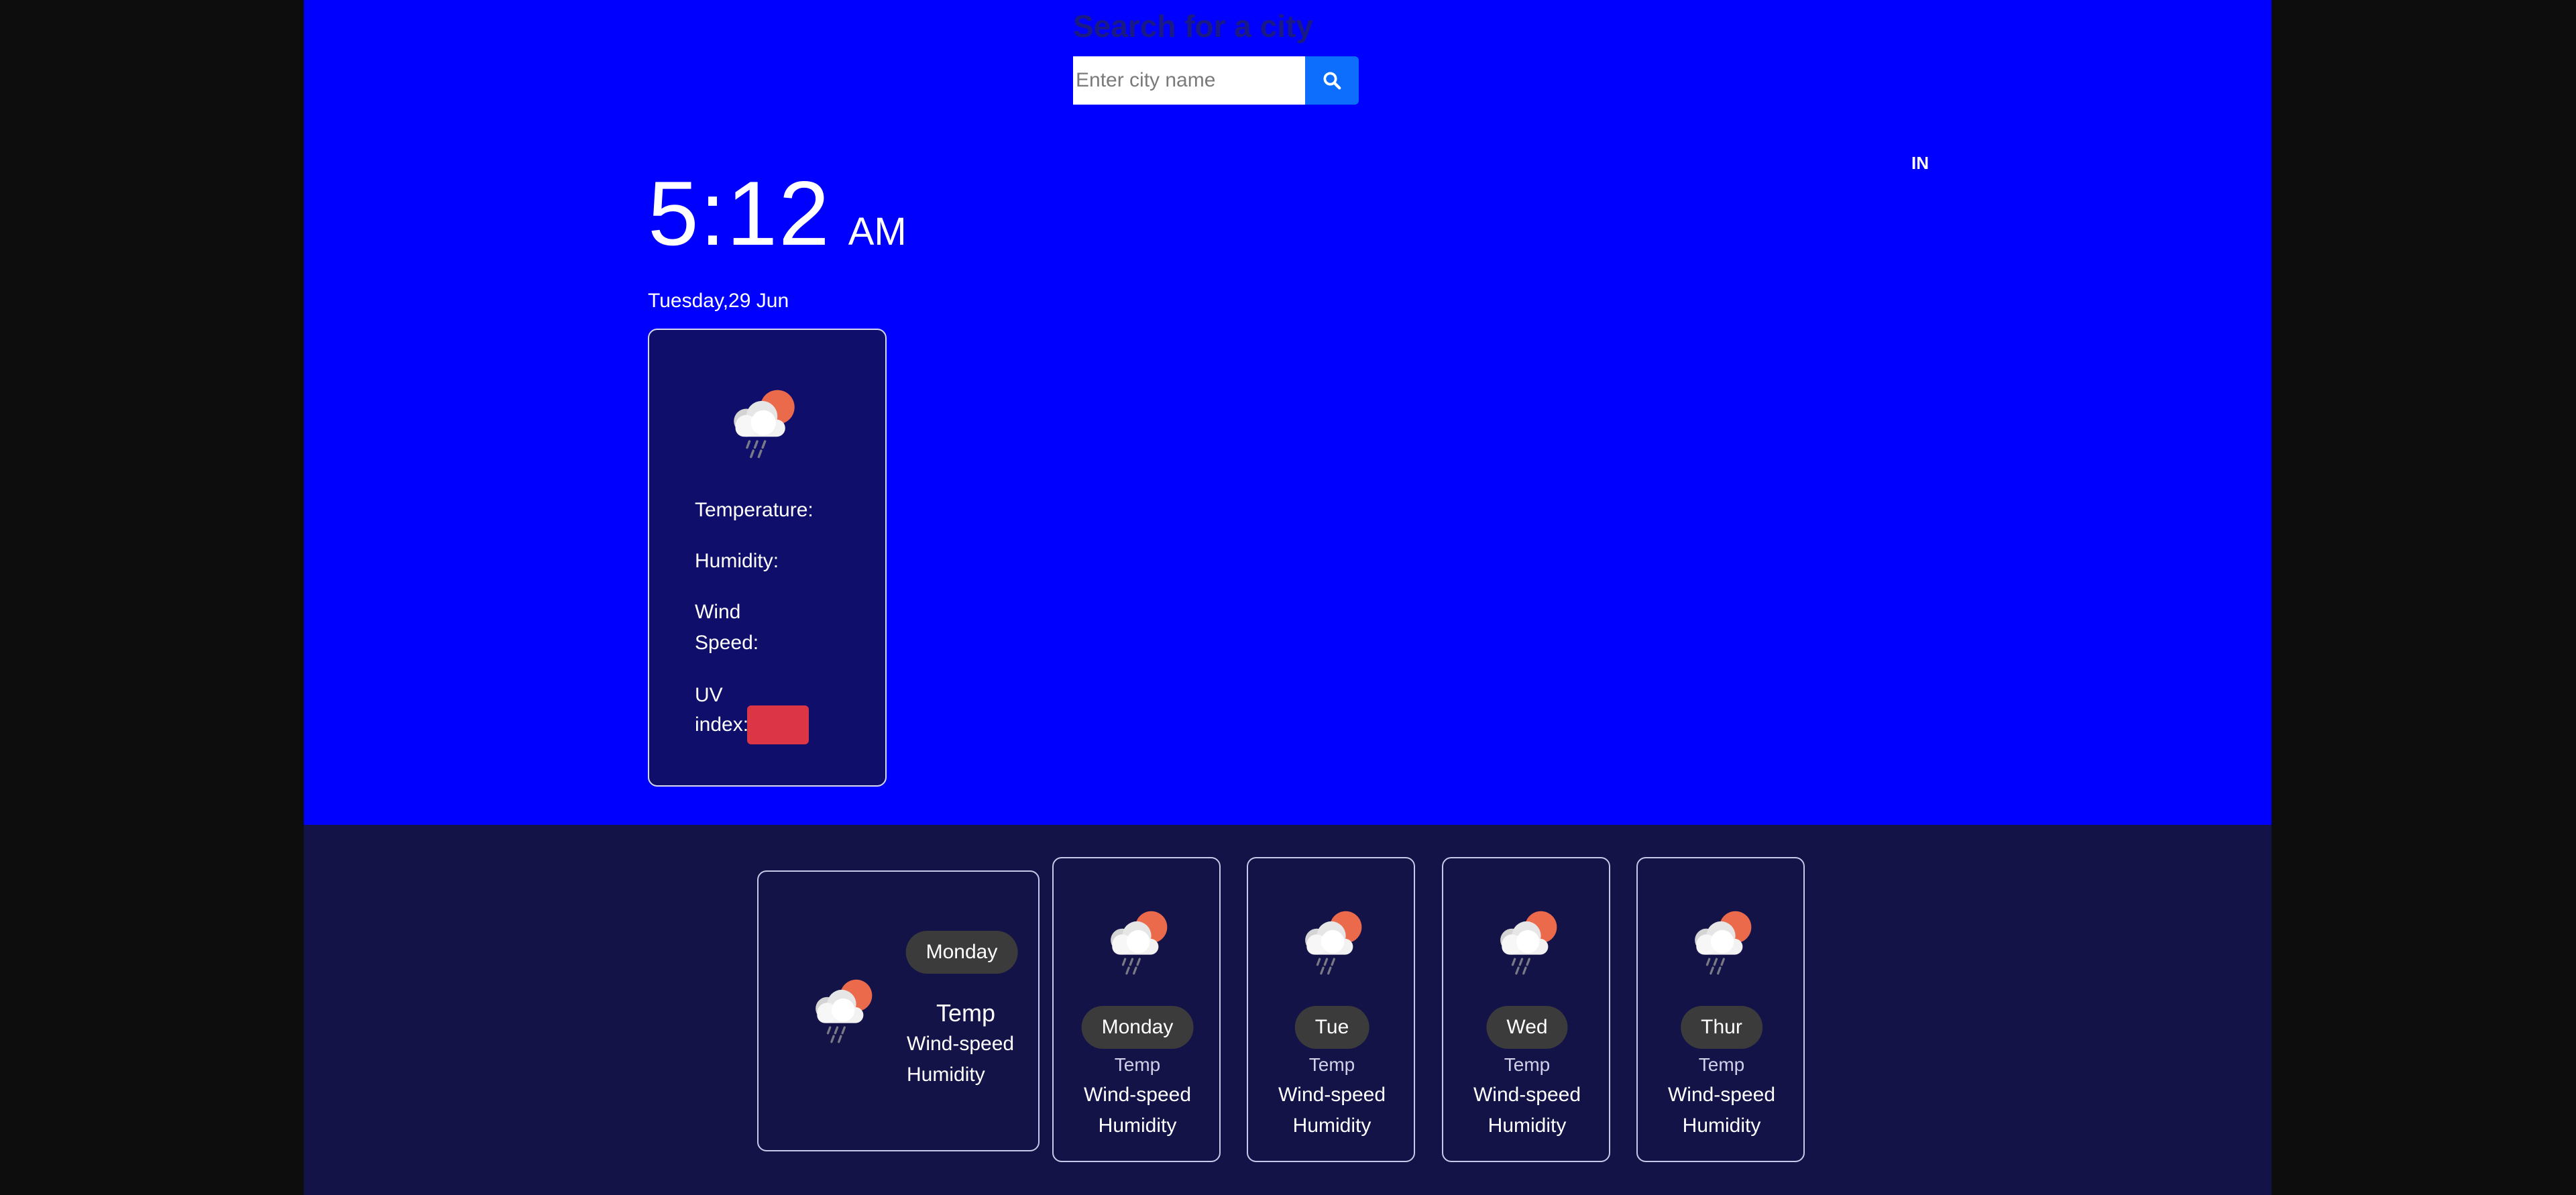 Image resolution: width=2576 pixels, height=1195 pixels. Describe the element at coordinates (778, 724) in the screenshot. I see `uv-index-badge` at that location.